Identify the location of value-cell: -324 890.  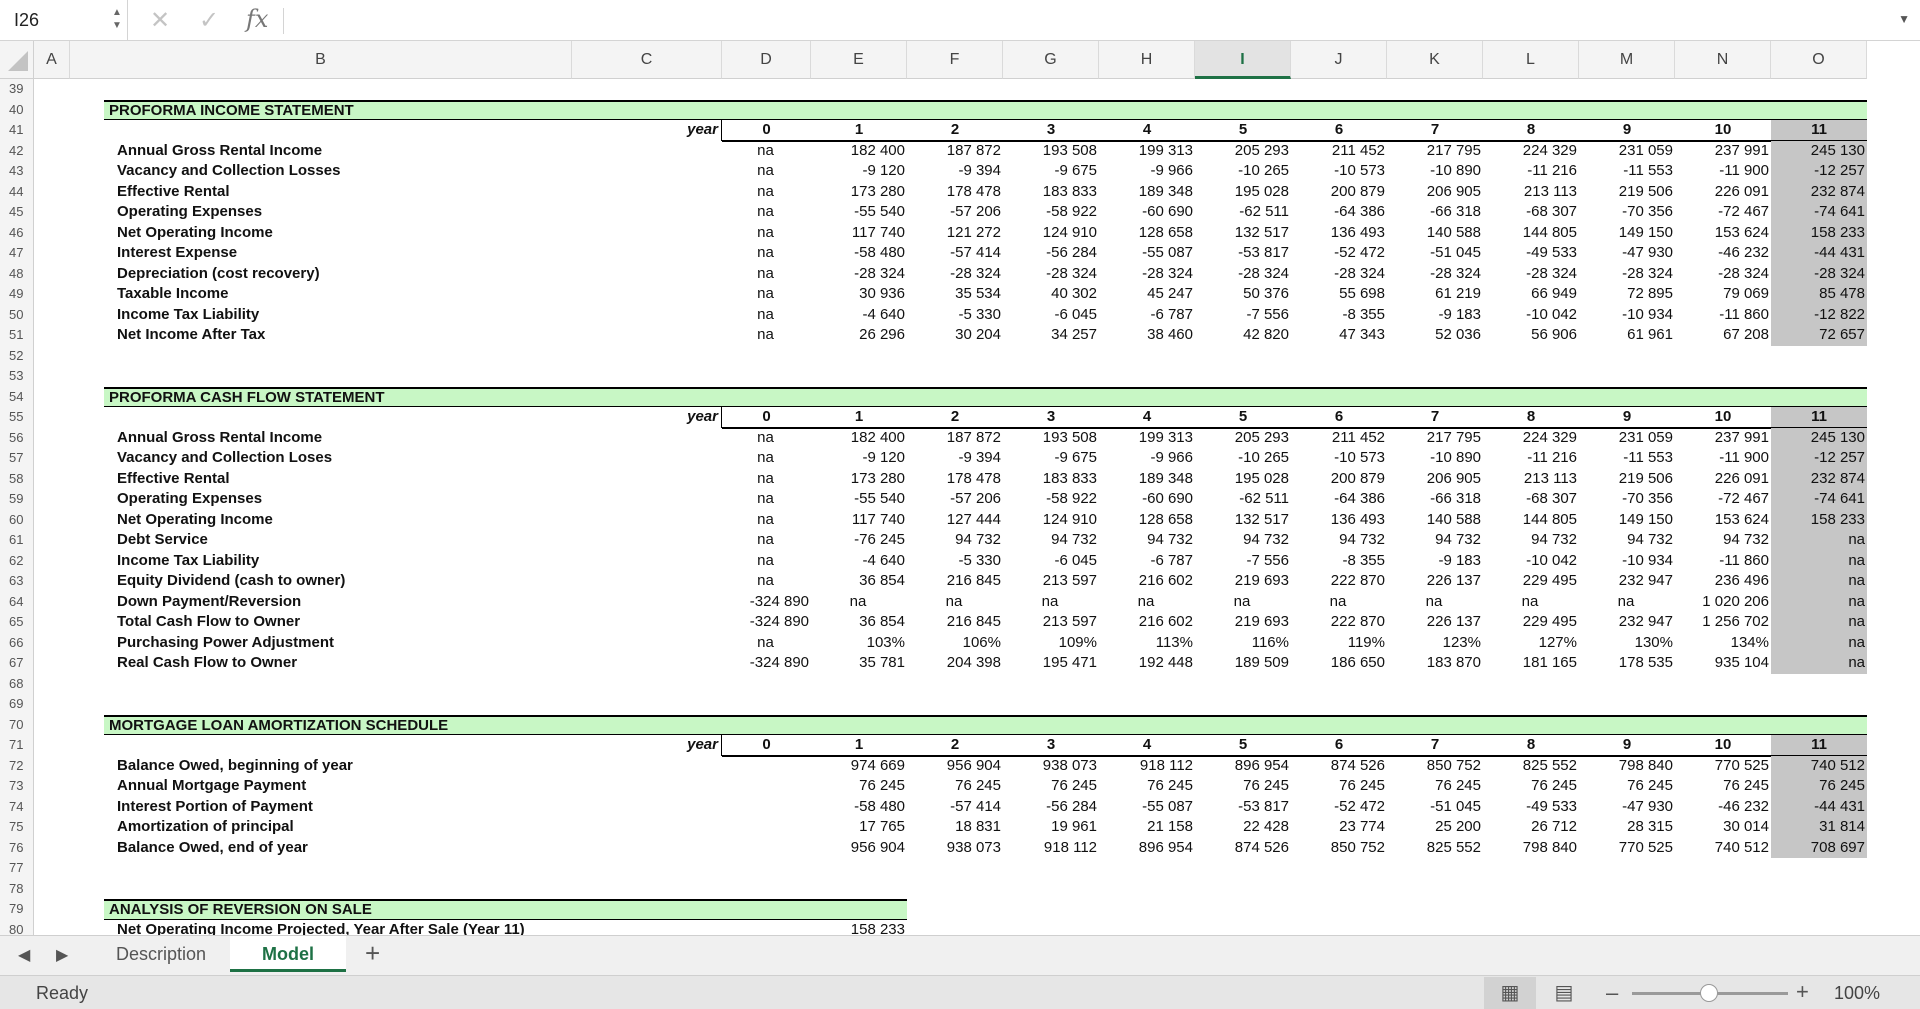
(766, 663).